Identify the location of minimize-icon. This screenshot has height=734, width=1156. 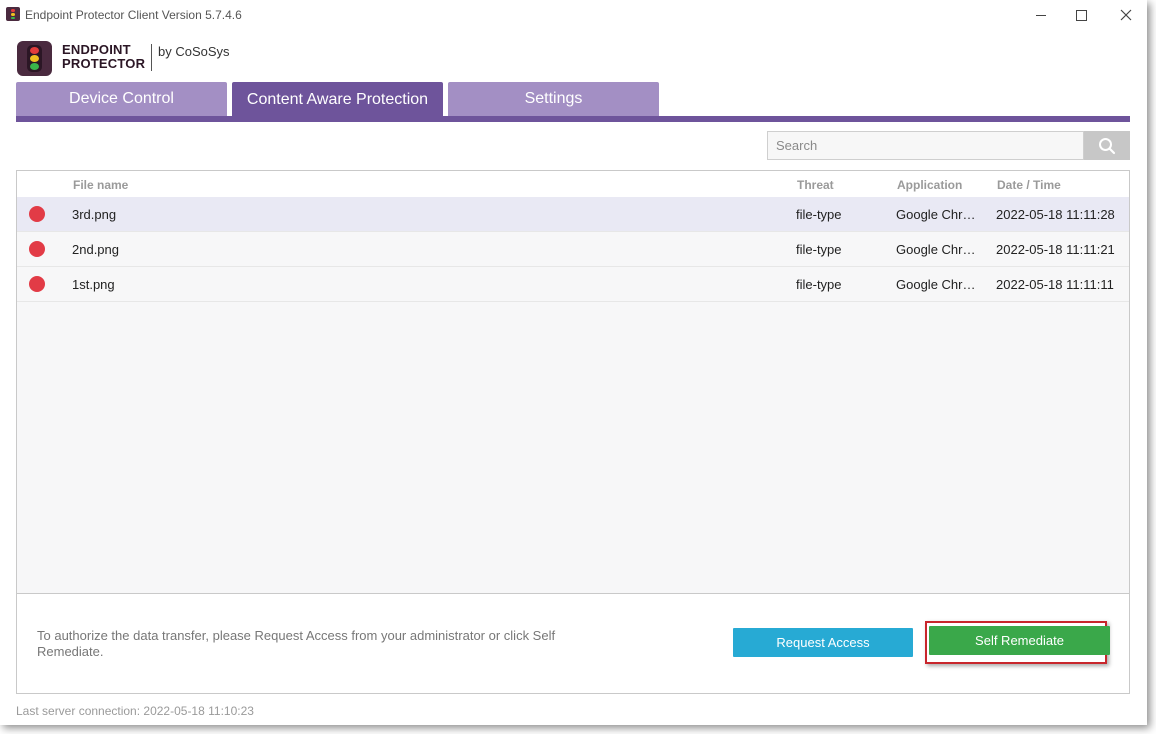
(1041, 15).